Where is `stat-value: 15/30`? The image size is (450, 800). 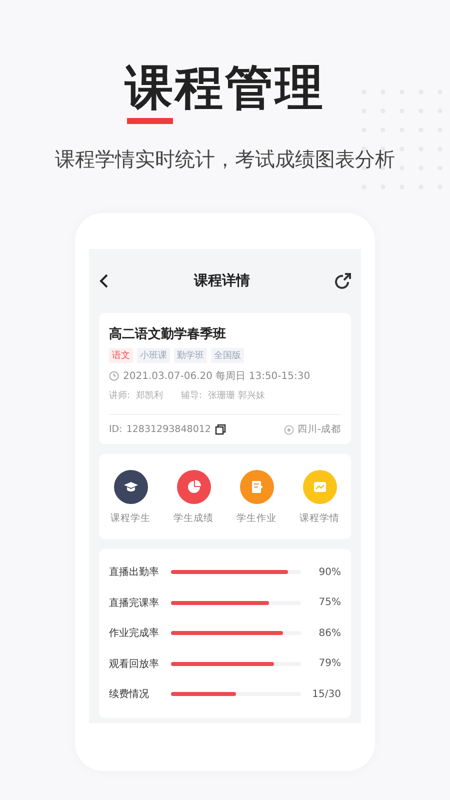
stat-value: 15/30 is located at coordinates (326, 694).